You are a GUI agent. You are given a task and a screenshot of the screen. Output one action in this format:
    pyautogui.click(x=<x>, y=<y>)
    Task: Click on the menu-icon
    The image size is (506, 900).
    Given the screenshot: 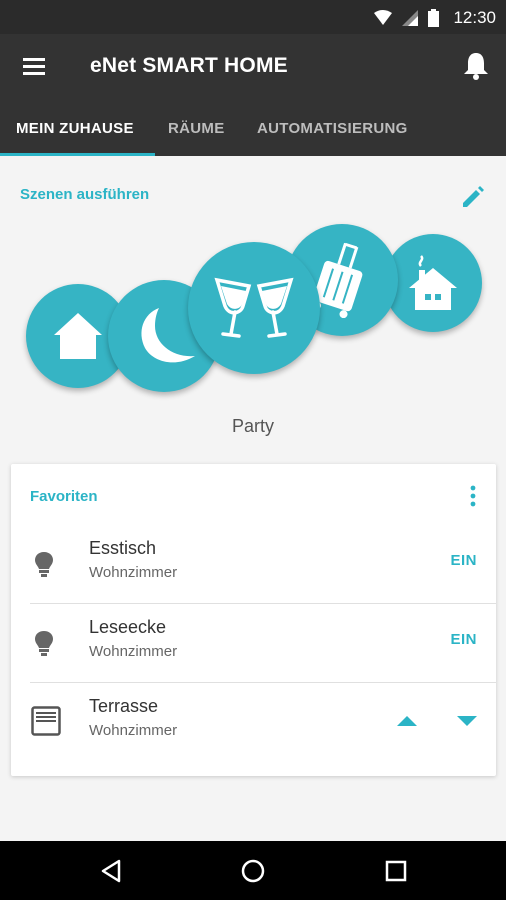 What is the action you would take?
    pyautogui.click(x=34, y=66)
    